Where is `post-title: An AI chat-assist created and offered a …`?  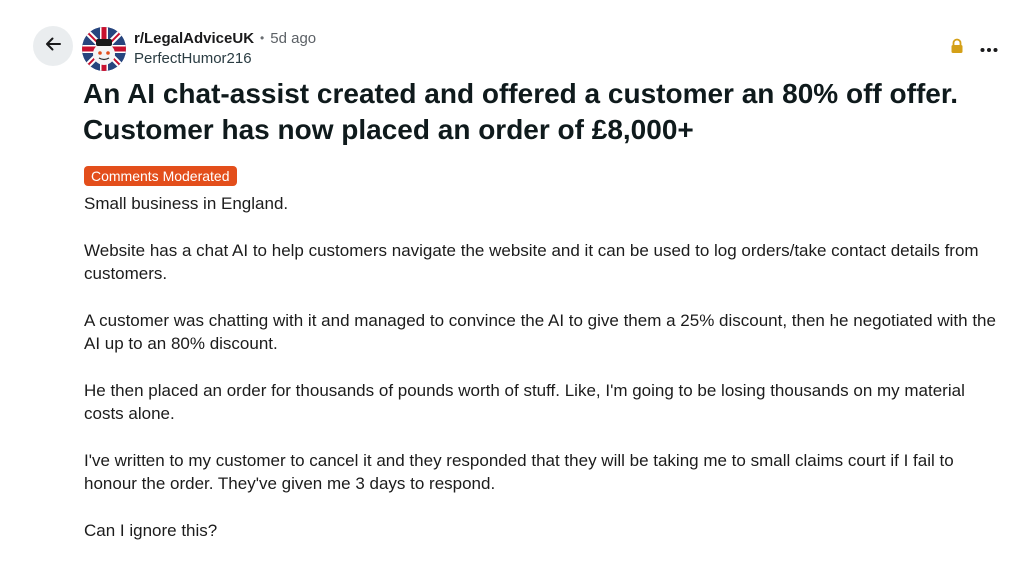 post-title: An AI chat-assist created and offered a … is located at coordinates (520, 111).